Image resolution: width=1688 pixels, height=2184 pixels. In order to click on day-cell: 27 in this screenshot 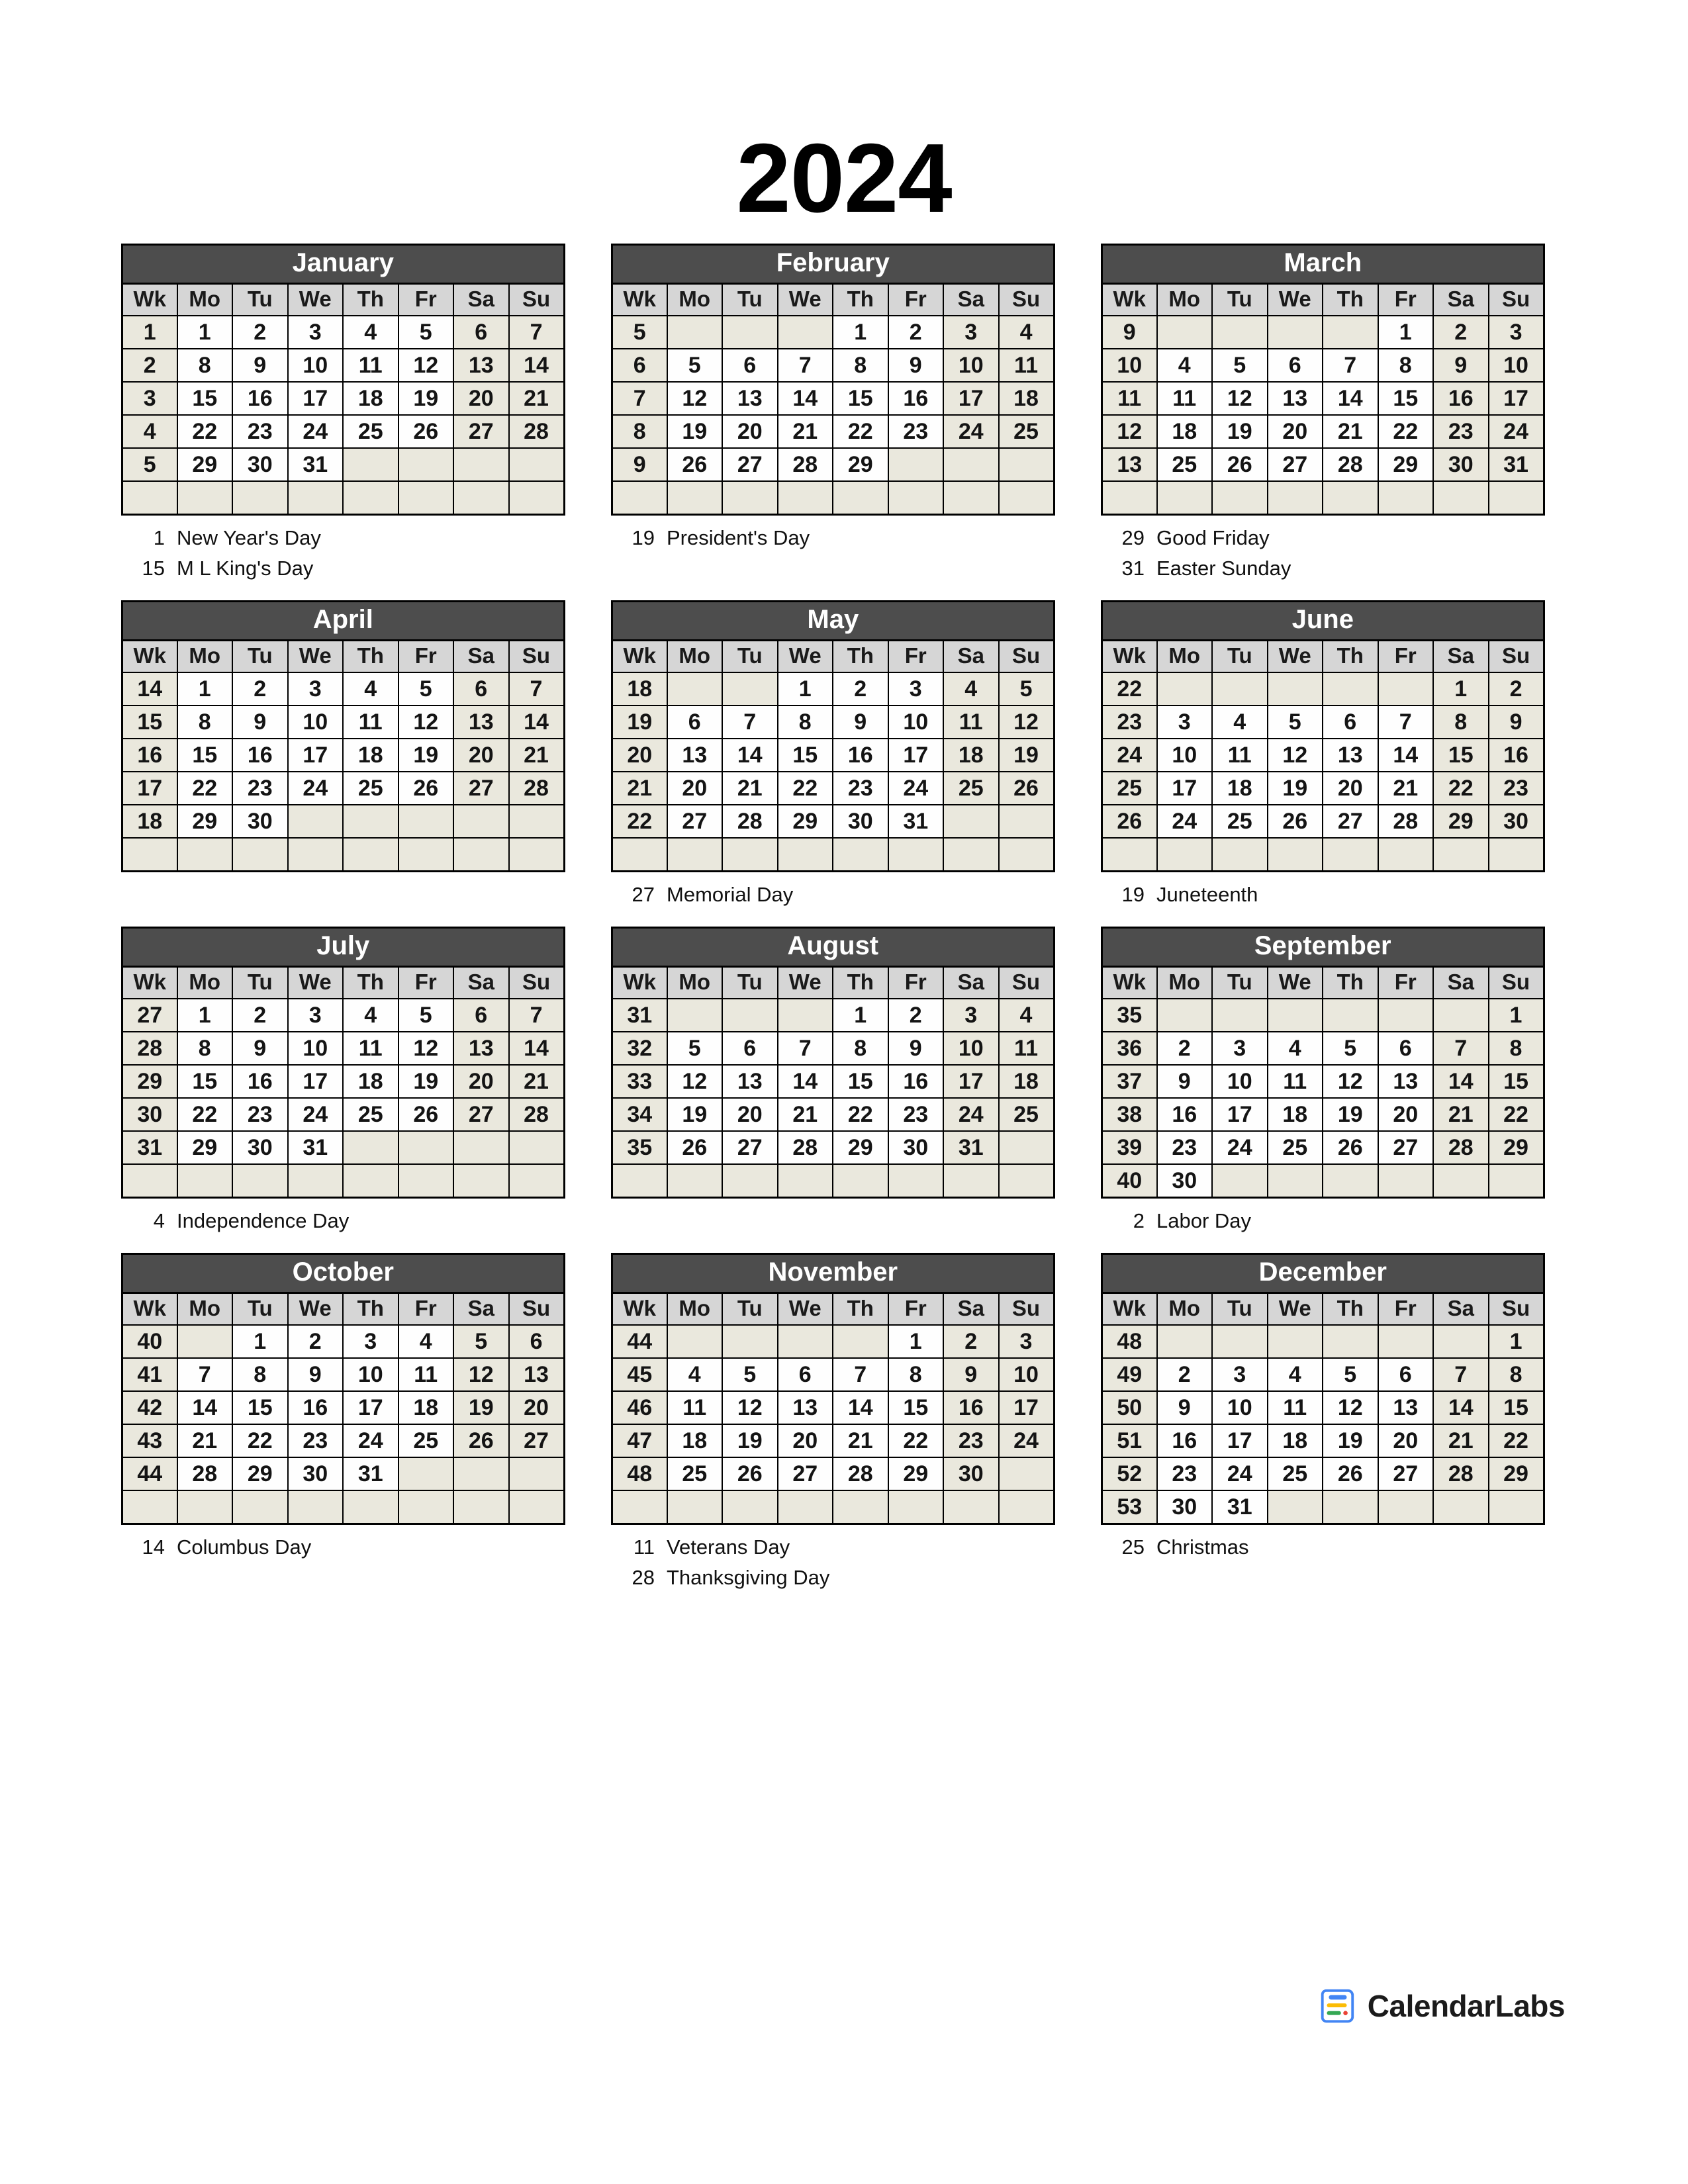, I will do `click(536, 1440)`.